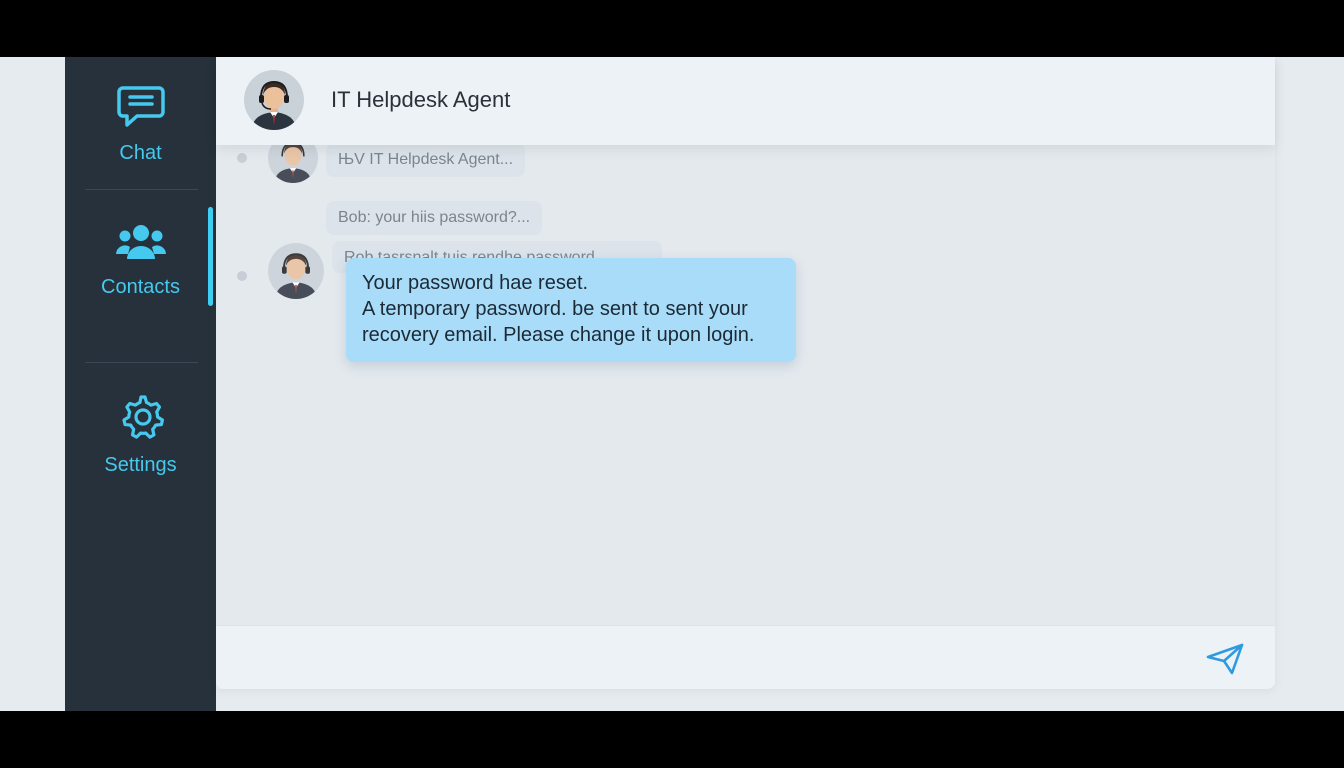  I want to click on message-line: Your password hae reset., so click(475, 283).